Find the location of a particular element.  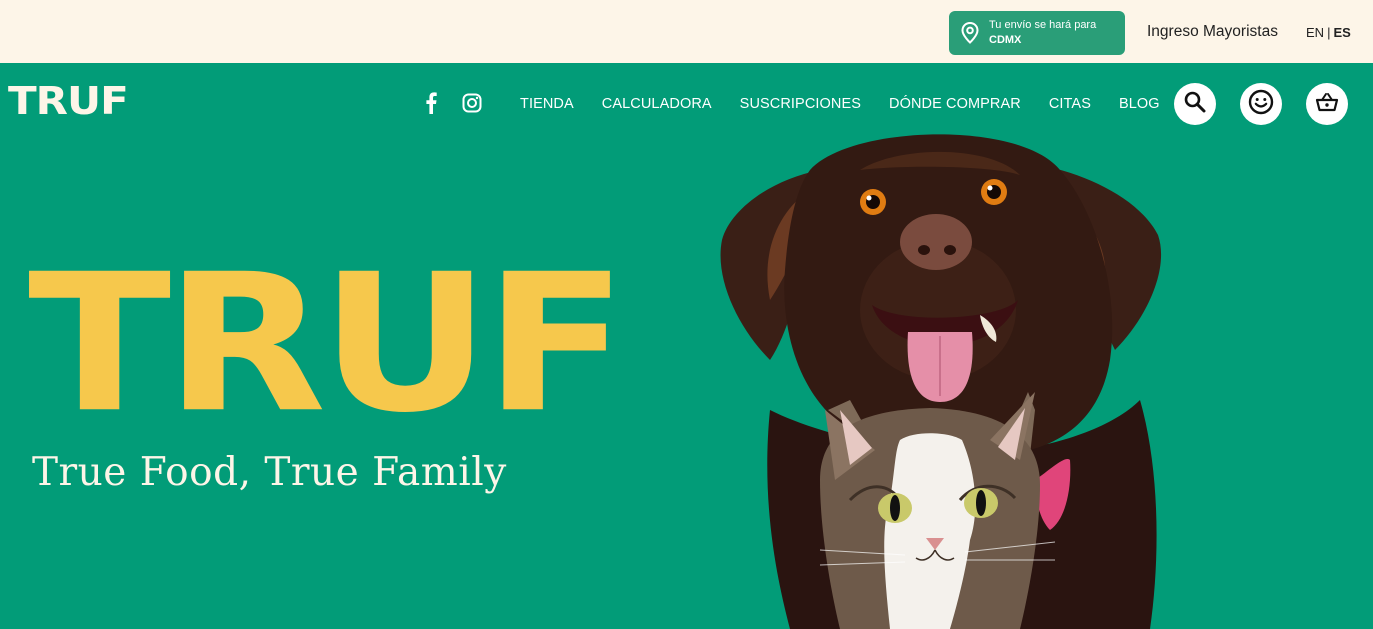

instagram-icon is located at coordinates (472, 103).